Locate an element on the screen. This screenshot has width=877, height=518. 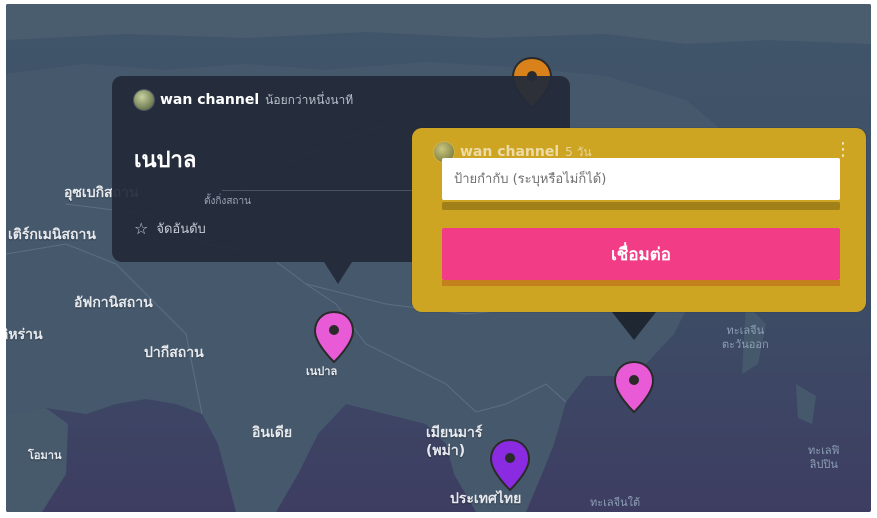
map-label-turkmenistan: เติร์กเมนิสถาน is located at coordinates (52, 235).